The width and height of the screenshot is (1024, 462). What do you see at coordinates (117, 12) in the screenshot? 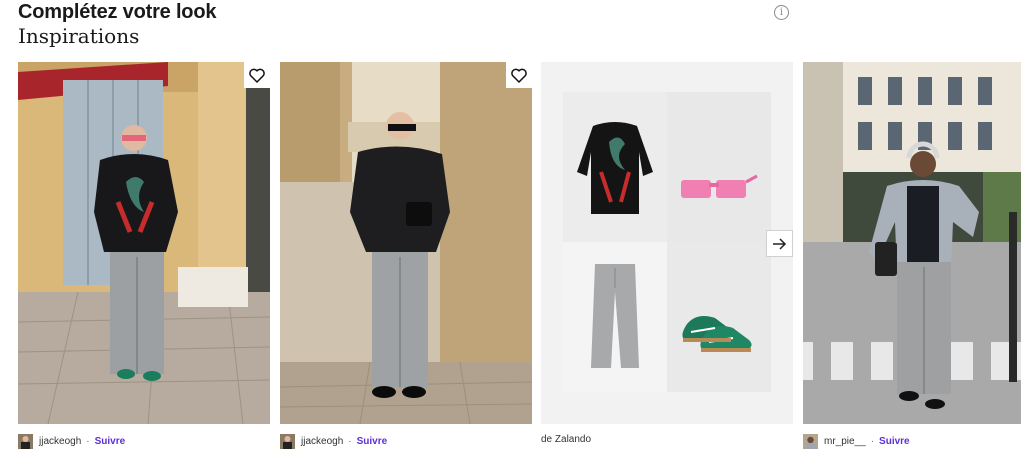
I see `section-title: Complétez votre look` at bounding box center [117, 12].